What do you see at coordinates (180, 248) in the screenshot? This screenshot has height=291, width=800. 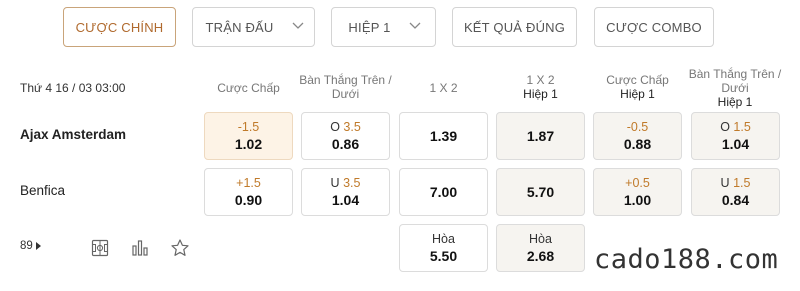 I see `star-icon` at bounding box center [180, 248].